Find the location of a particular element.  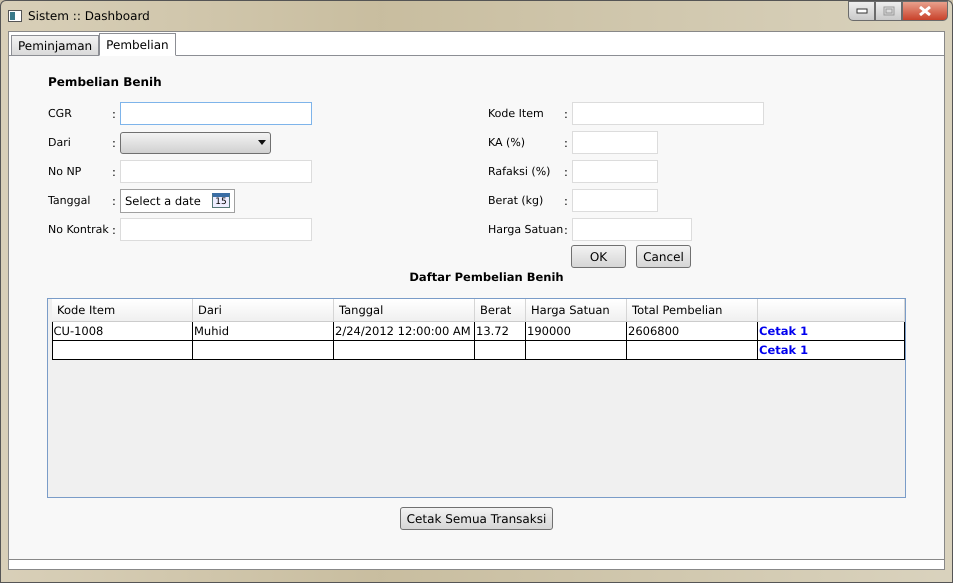

tab: Peminjaman is located at coordinates (55, 45).